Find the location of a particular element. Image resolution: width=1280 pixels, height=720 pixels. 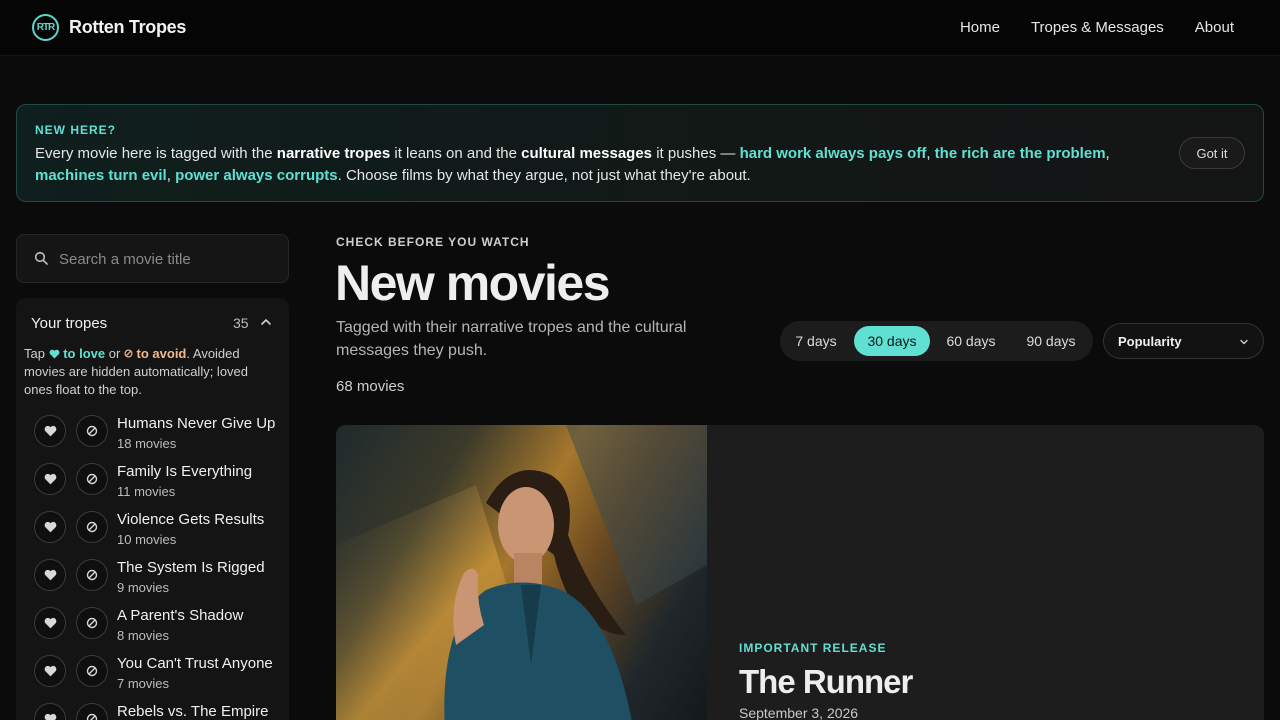

banner-message-example: the rich are the problem is located at coordinates (1020, 153).